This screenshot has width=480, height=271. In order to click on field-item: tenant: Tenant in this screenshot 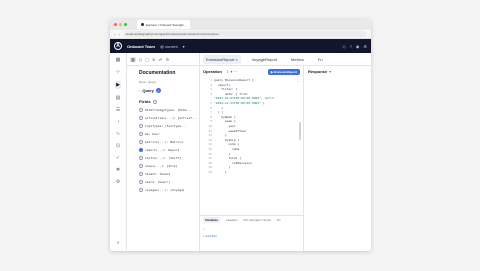, I will do `click(163, 174)`.